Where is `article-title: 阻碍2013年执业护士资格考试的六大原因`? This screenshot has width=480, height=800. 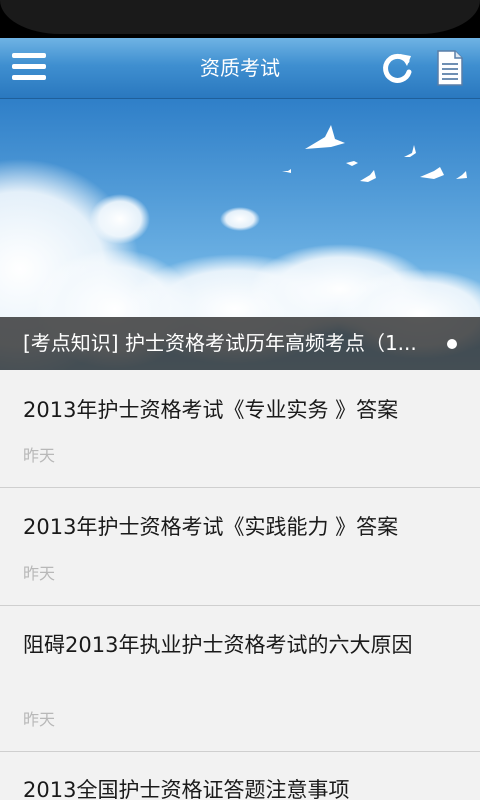
article-title: 阻碍2013年执业护士资格考试的六大原因 is located at coordinates (218, 645).